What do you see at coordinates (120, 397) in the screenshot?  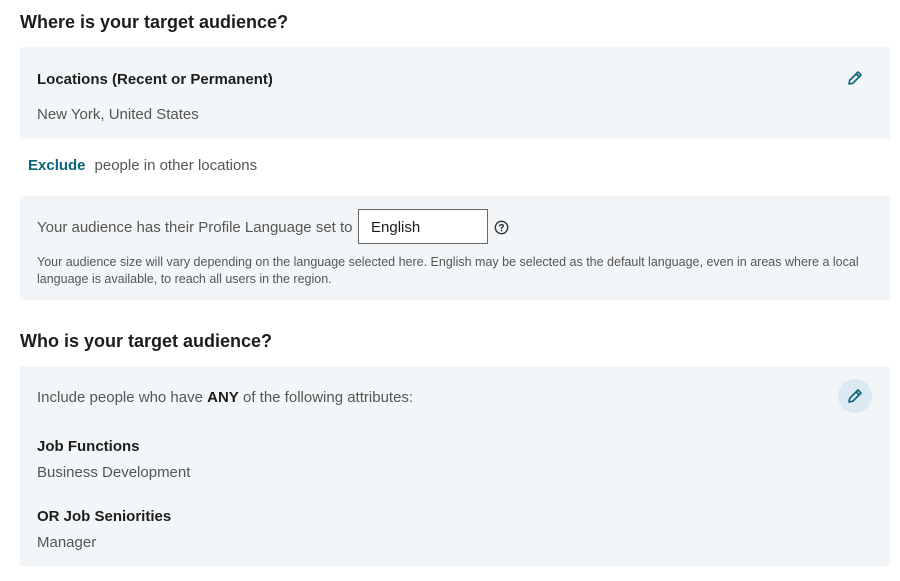 I see `intro-prefix: Include people who have` at bounding box center [120, 397].